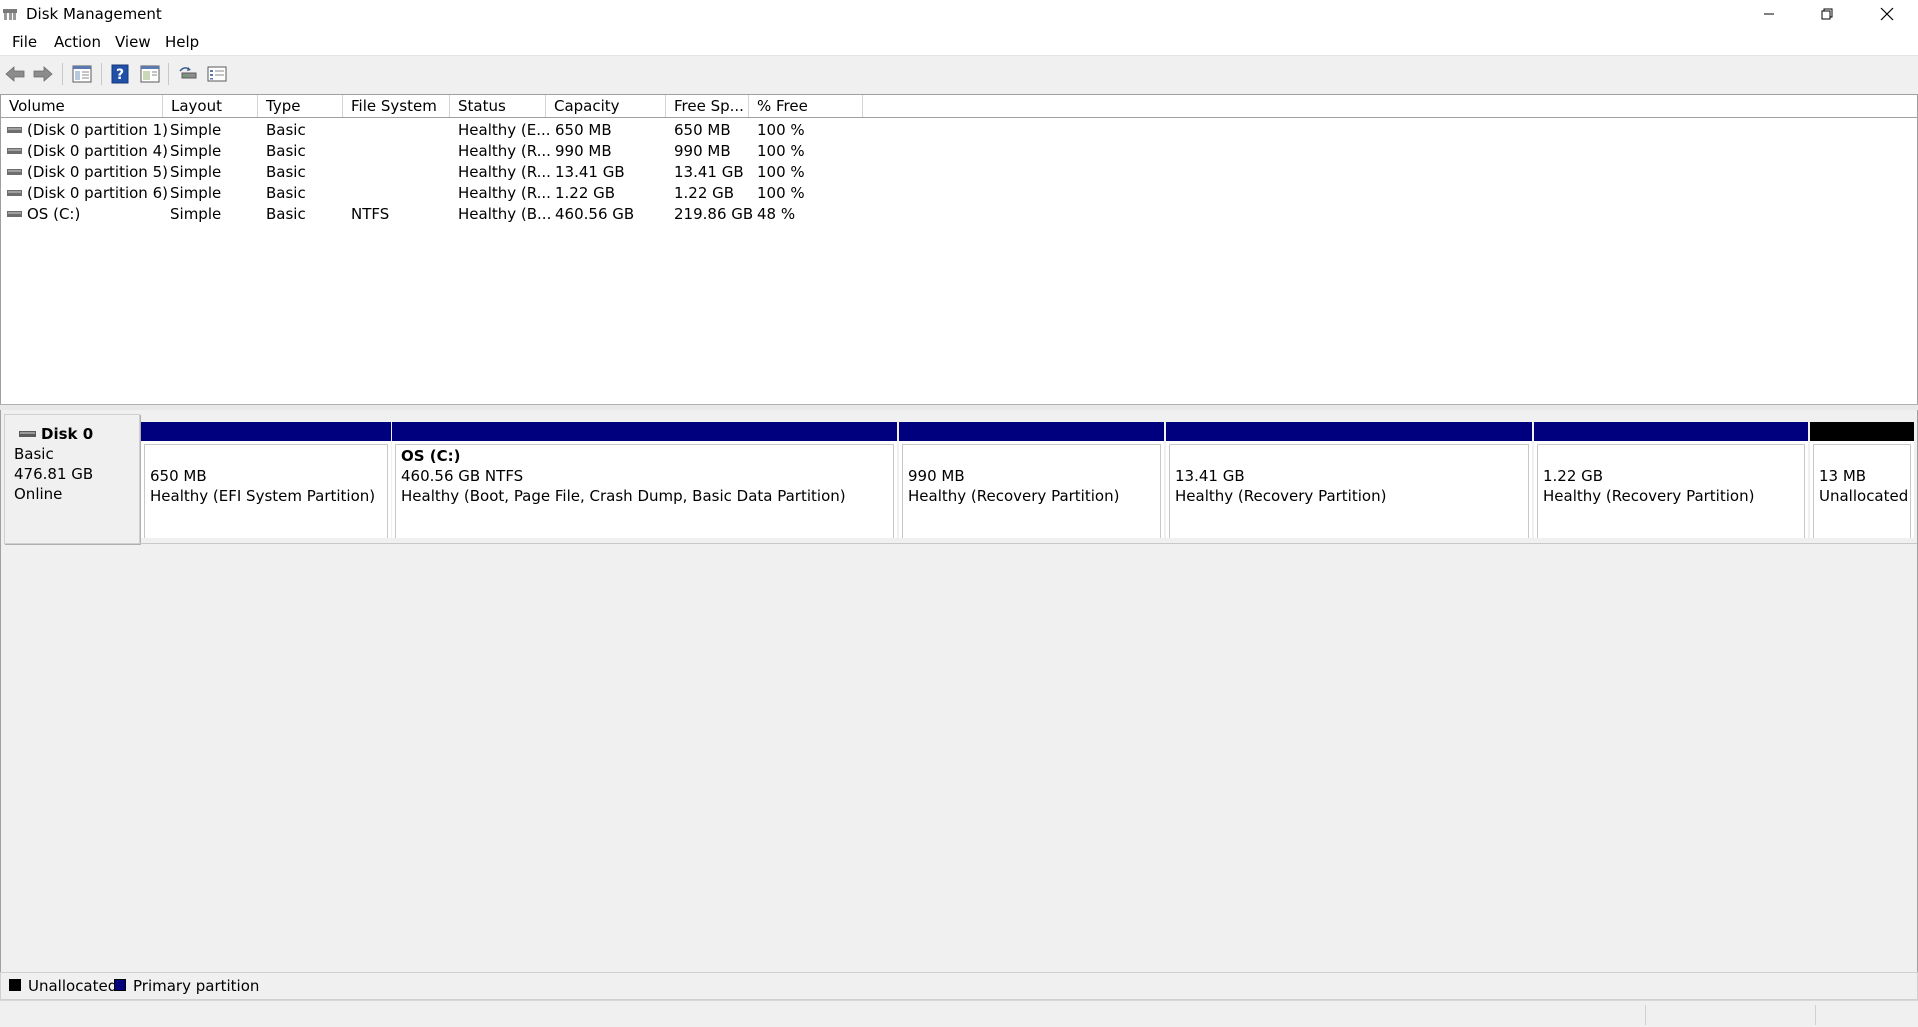 This screenshot has height=1027, width=1918. I want to click on help-icon: ?, so click(120, 74).